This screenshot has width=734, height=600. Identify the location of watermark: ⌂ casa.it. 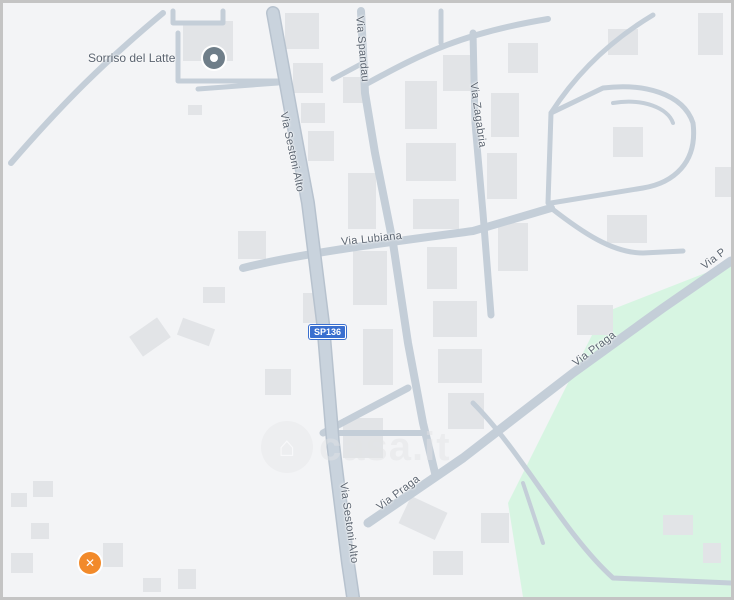
(356, 447).